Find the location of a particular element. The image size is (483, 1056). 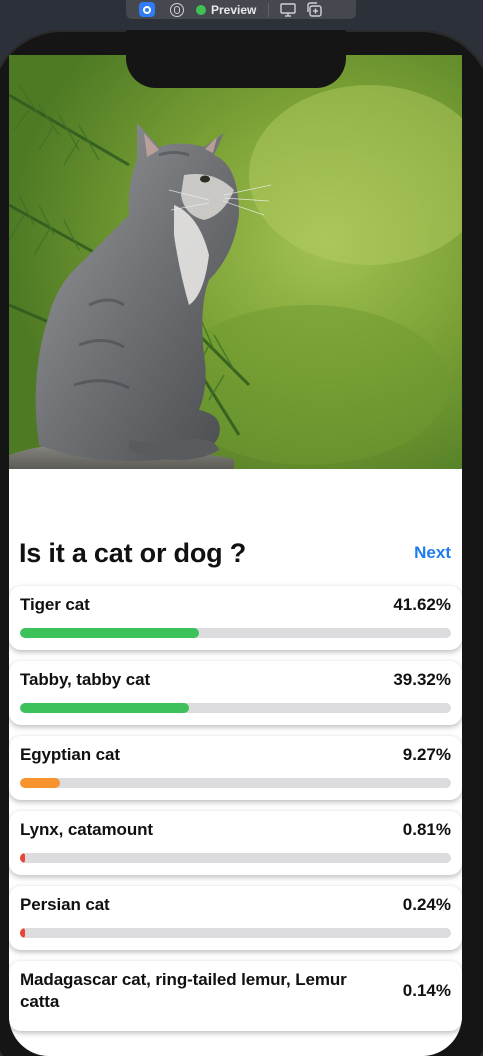

duplicate-preview-button is located at coordinates (314, 9).